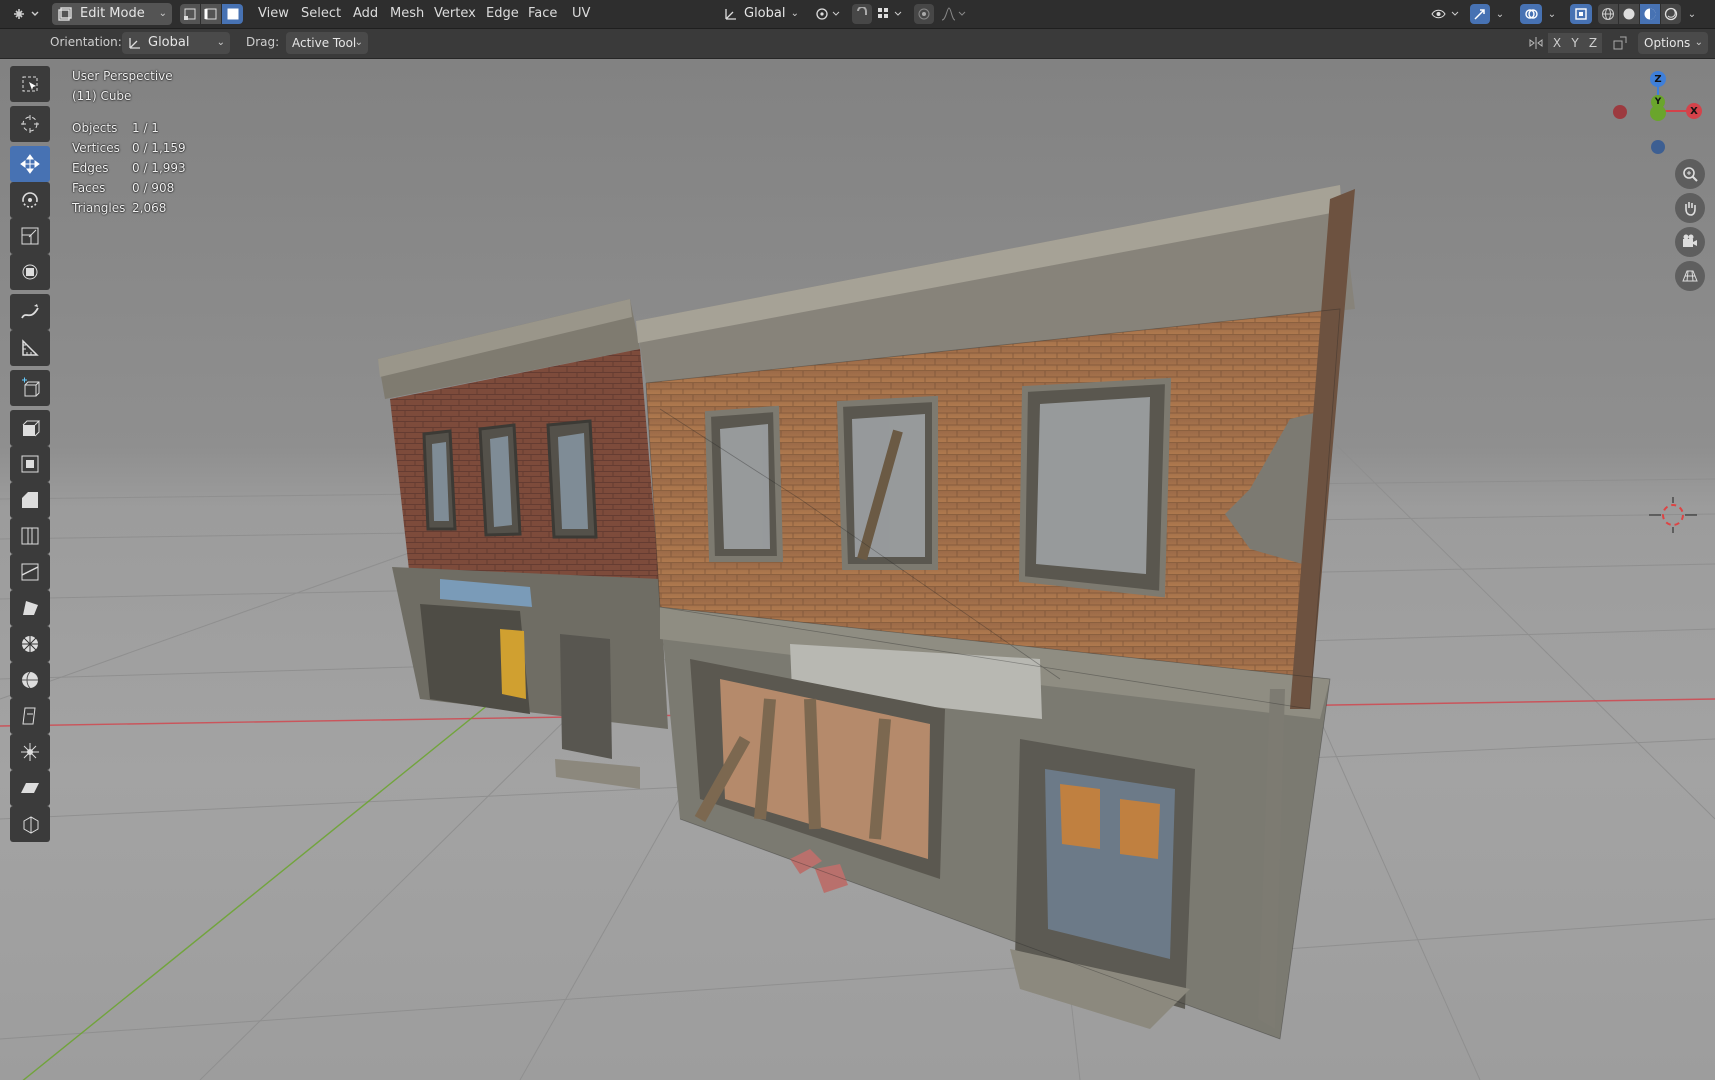 Image resolution: width=1715 pixels, height=1080 pixels. I want to click on stat-label: Triangles, so click(99, 208).